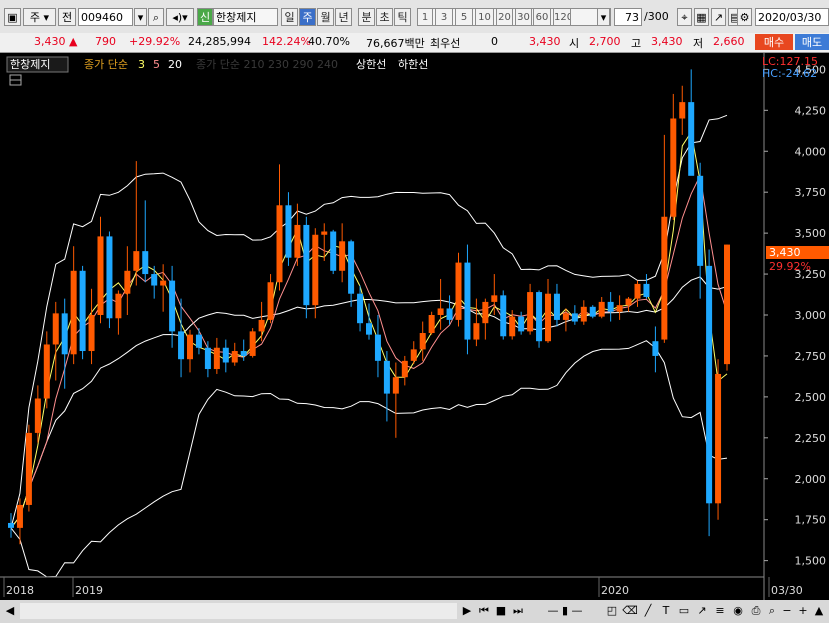  I want to click on scroll-track, so click(238, 611).